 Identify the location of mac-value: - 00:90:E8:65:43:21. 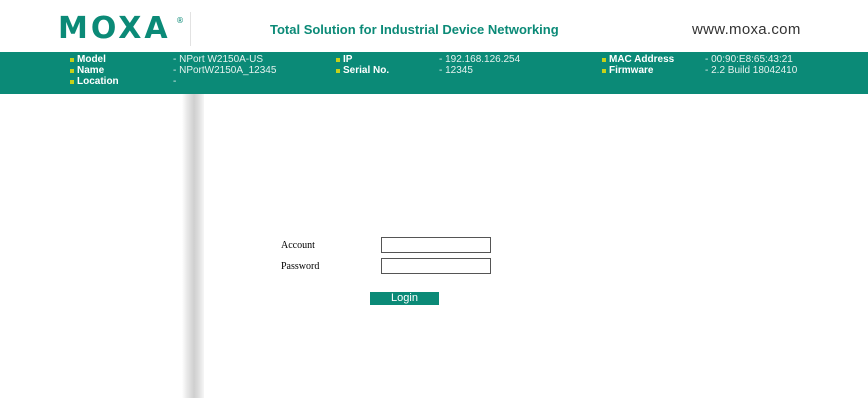
(749, 59).